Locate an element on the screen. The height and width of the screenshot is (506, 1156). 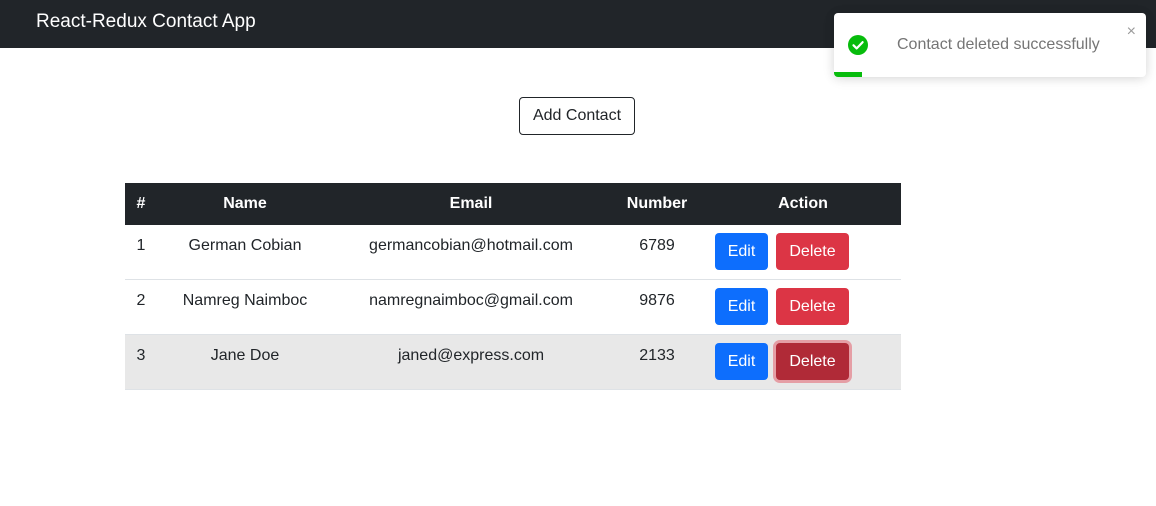
row-number: 2133 is located at coordinates (657, 362).